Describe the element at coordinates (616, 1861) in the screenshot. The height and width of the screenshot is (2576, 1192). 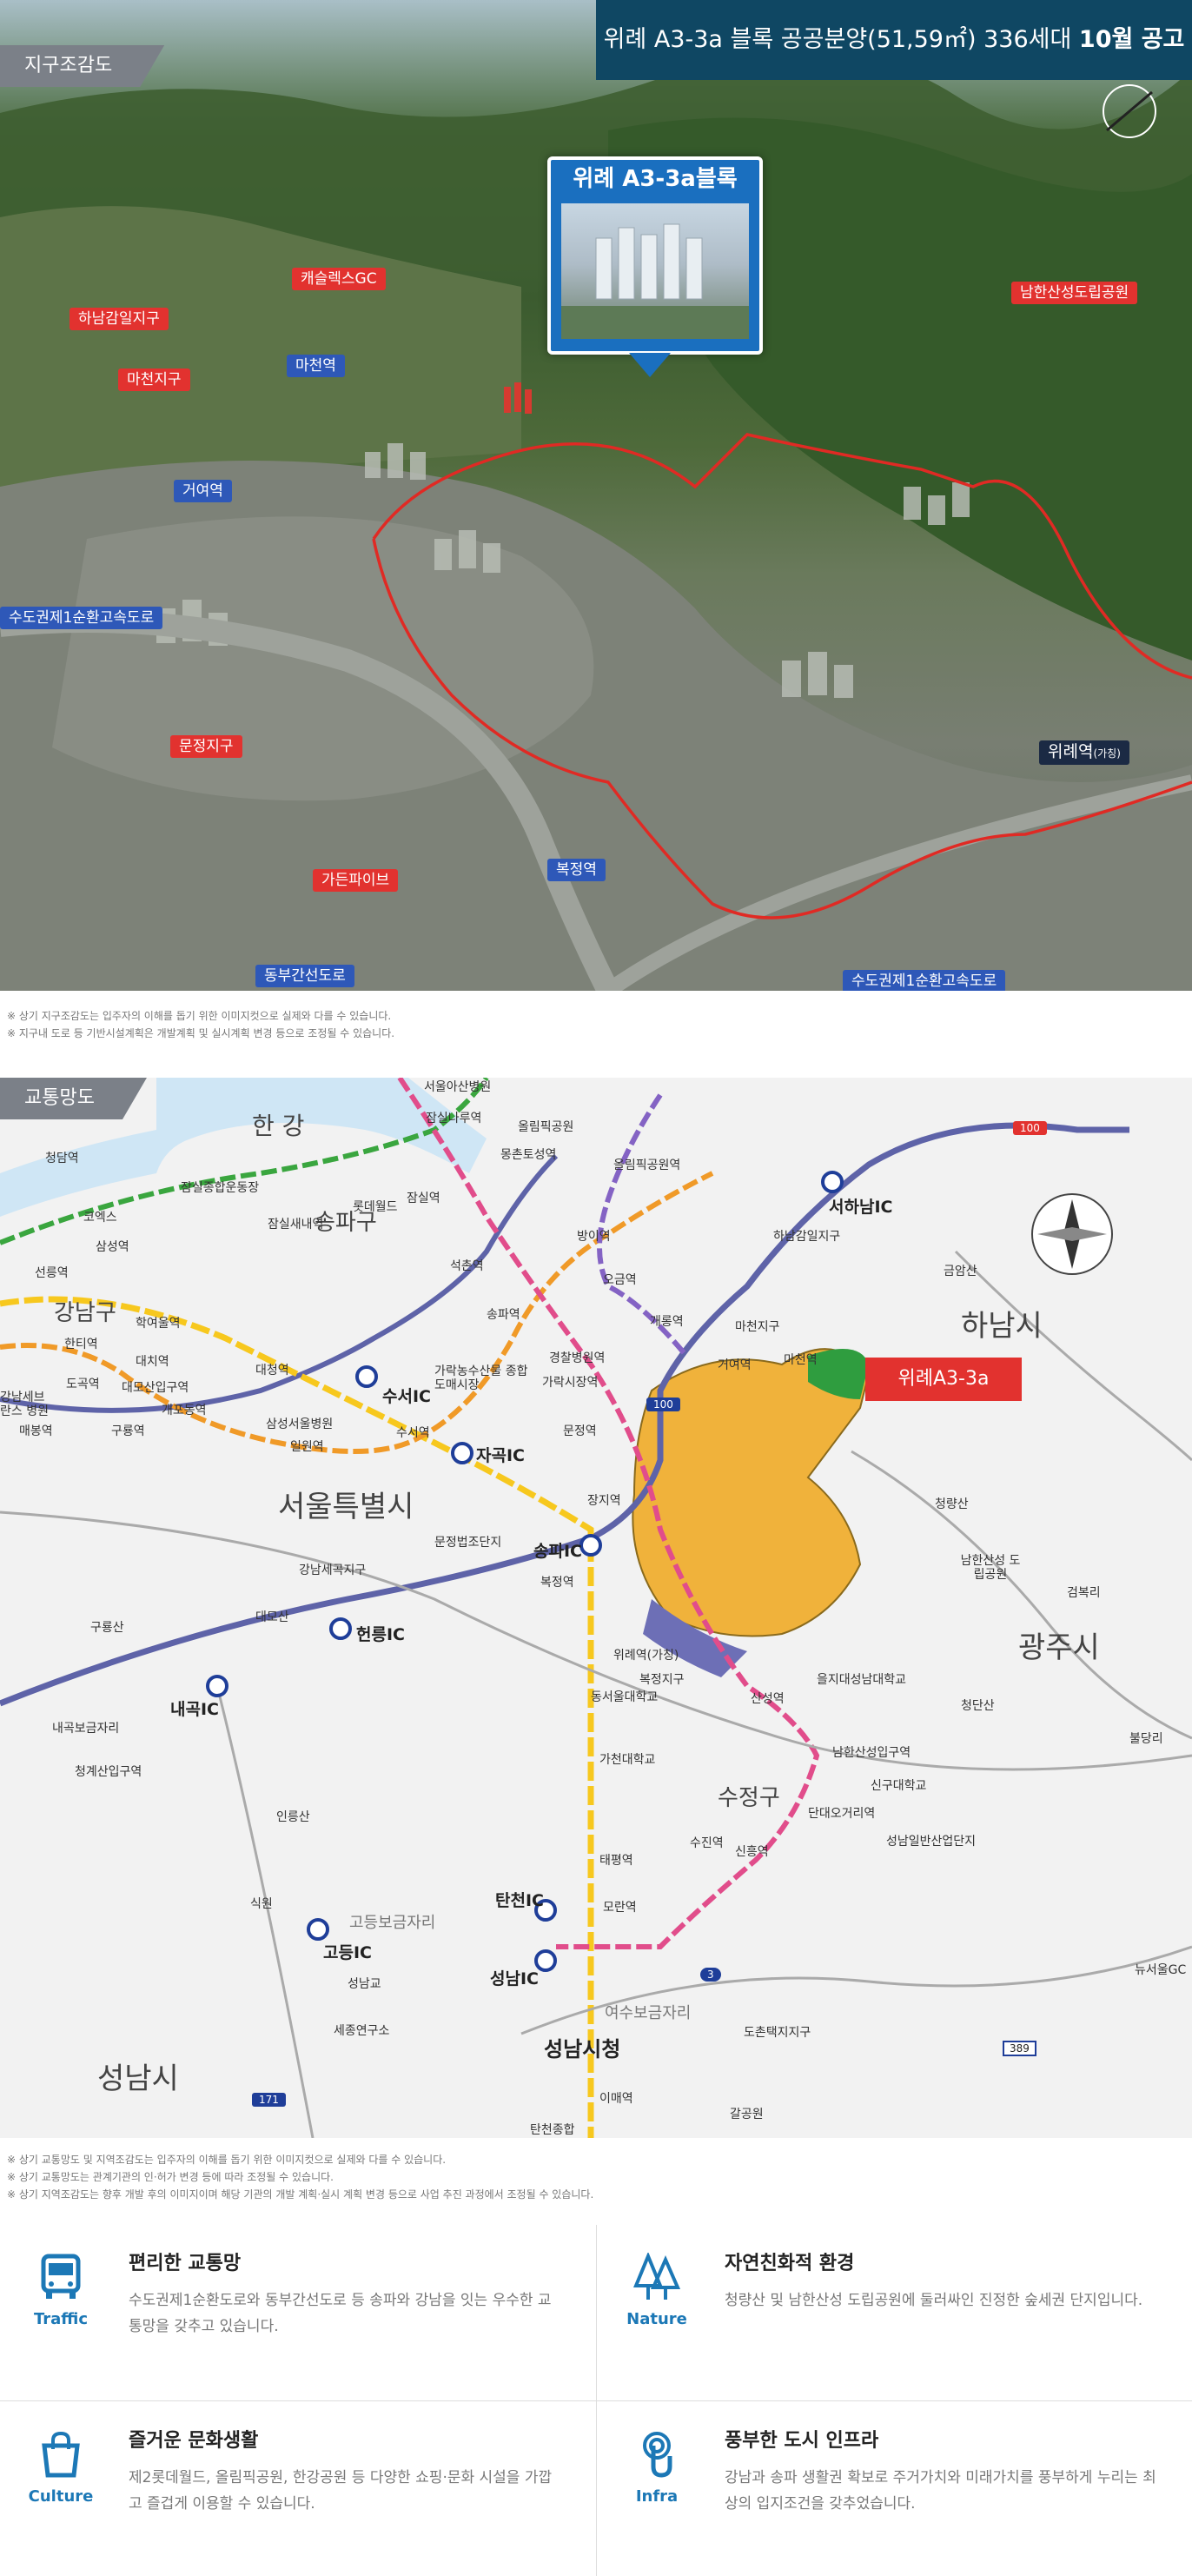
I see `place-taepyeong: 태평역` at that location.